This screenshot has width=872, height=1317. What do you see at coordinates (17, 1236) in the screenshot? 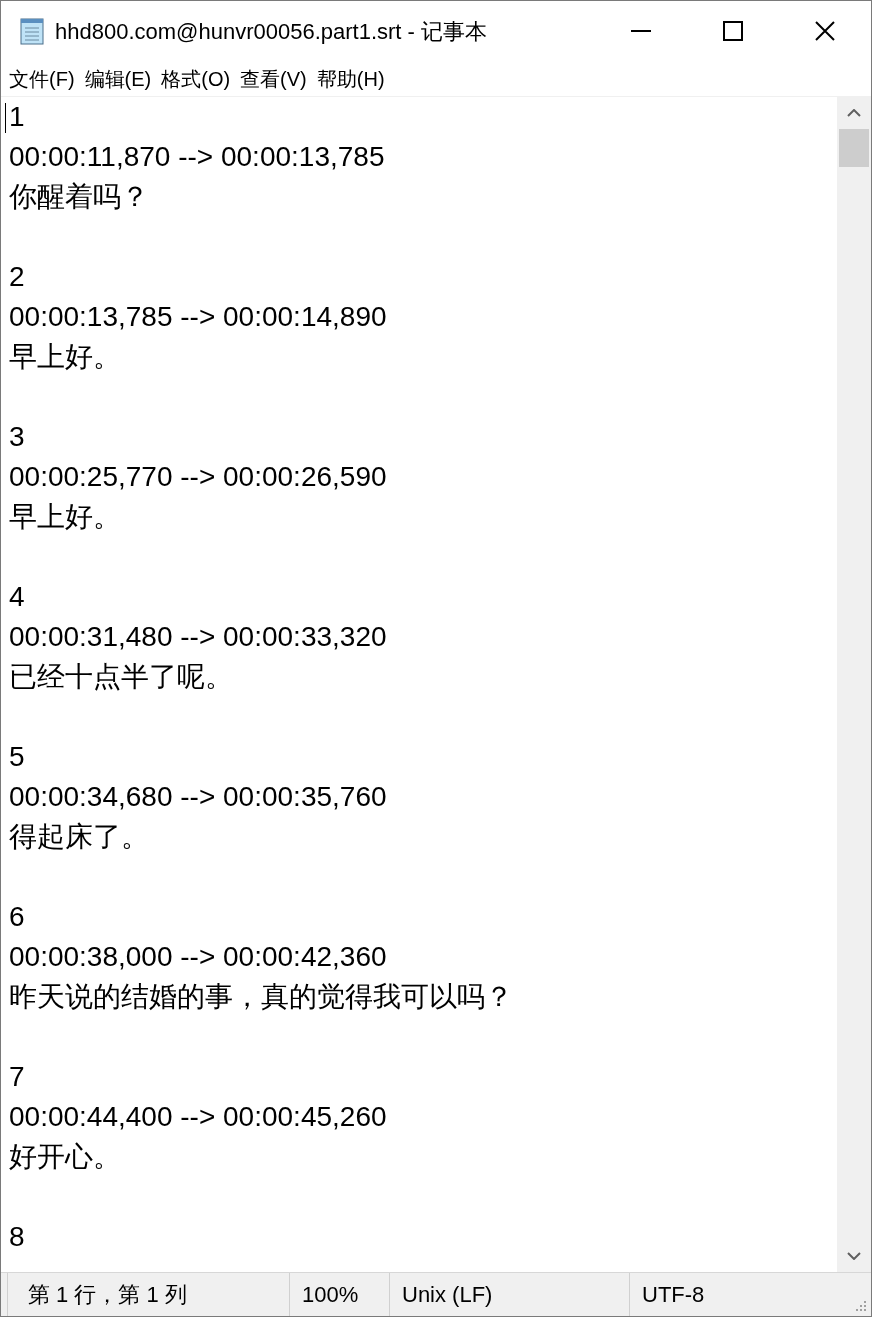
I see `subtitle-index: 8` at bounding box center [17, 1236].